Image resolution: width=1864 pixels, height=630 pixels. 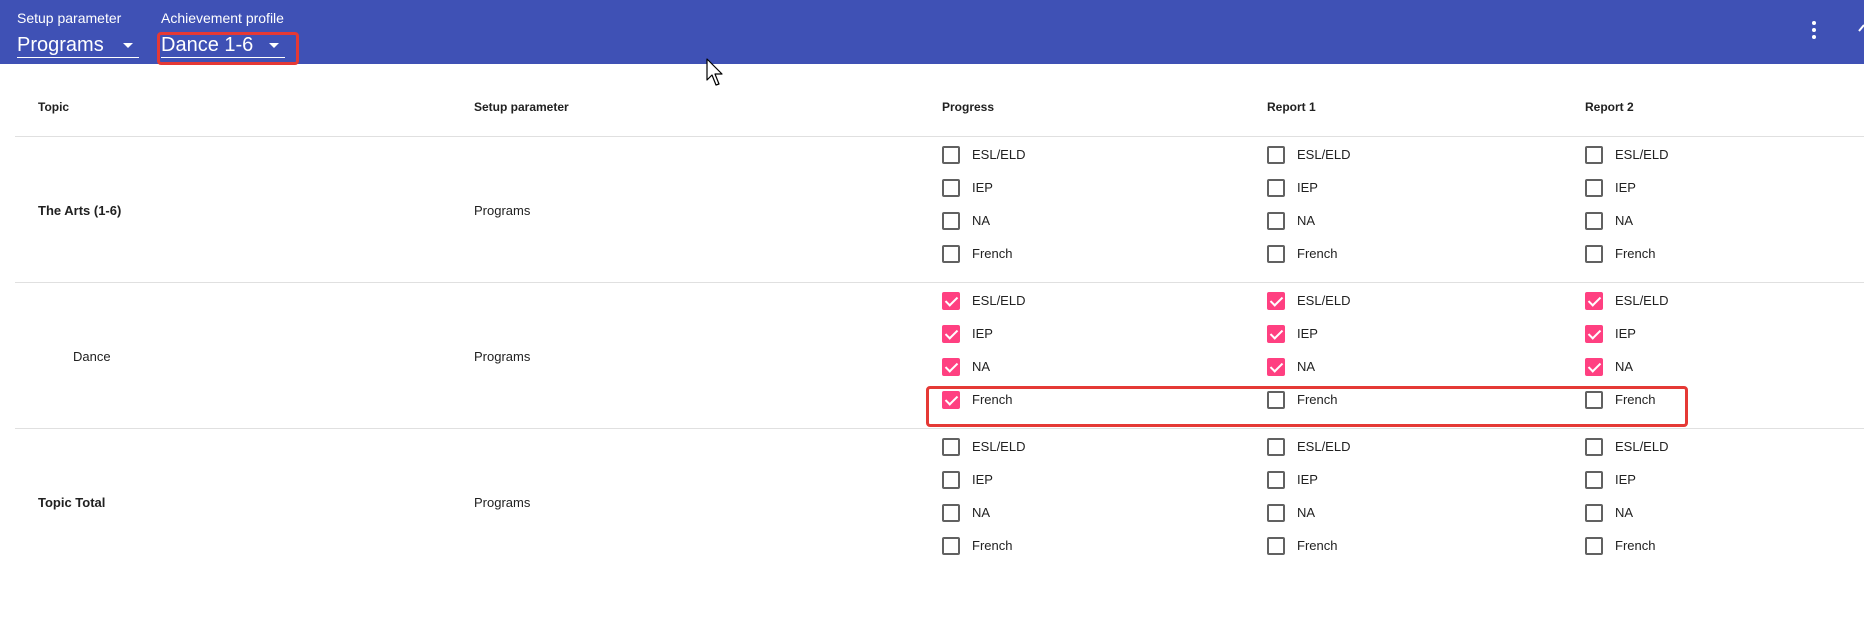 I want to click on achievement-profile-field: Achievement profile Dance 1-6, so click(x=223, y=34).